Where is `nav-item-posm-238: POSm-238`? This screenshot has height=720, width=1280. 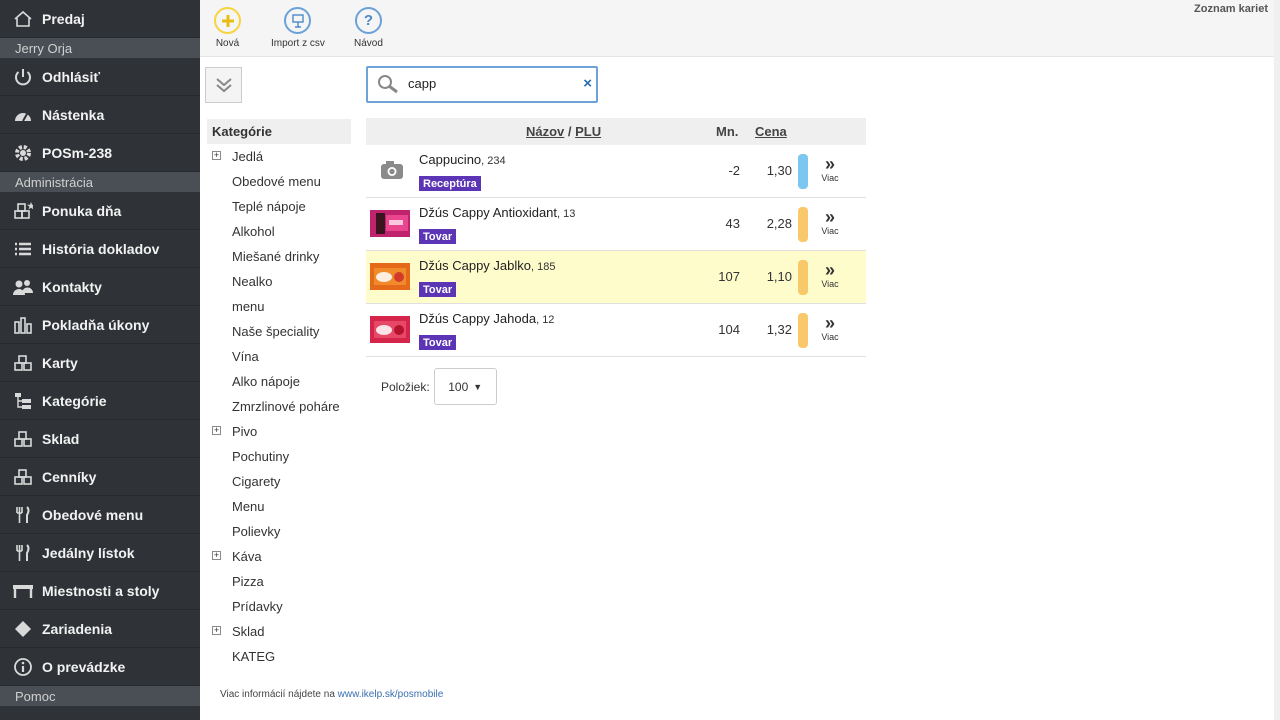
nav-item-posm-238: POSm-238 is located at coordinates (100, 153).